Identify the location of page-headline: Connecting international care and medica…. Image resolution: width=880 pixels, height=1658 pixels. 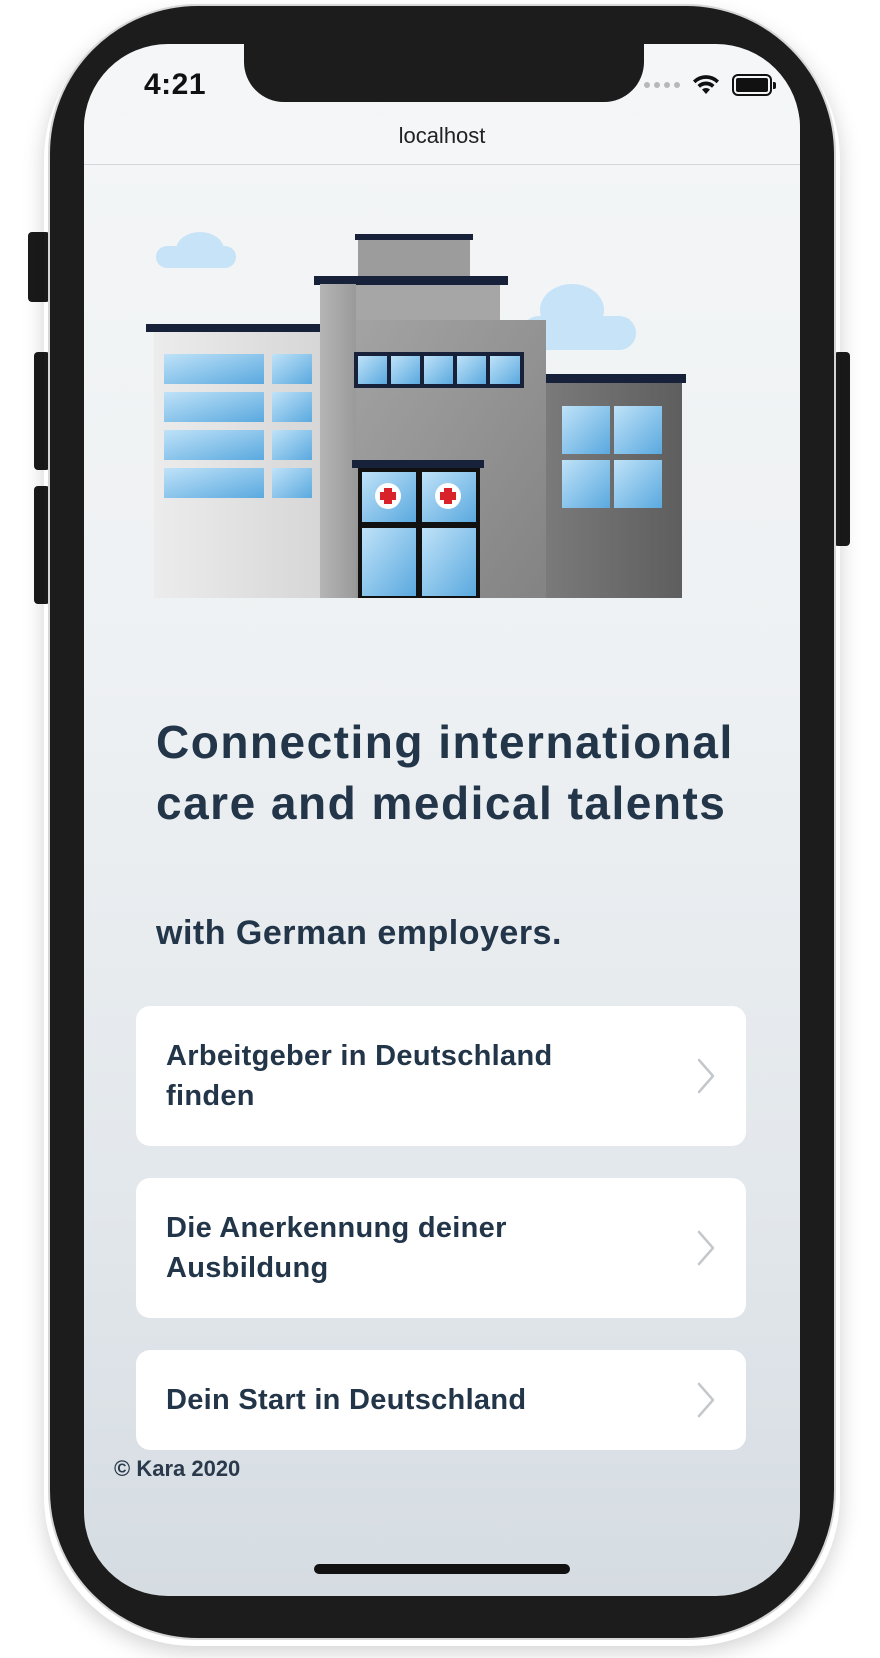
(445, 772).